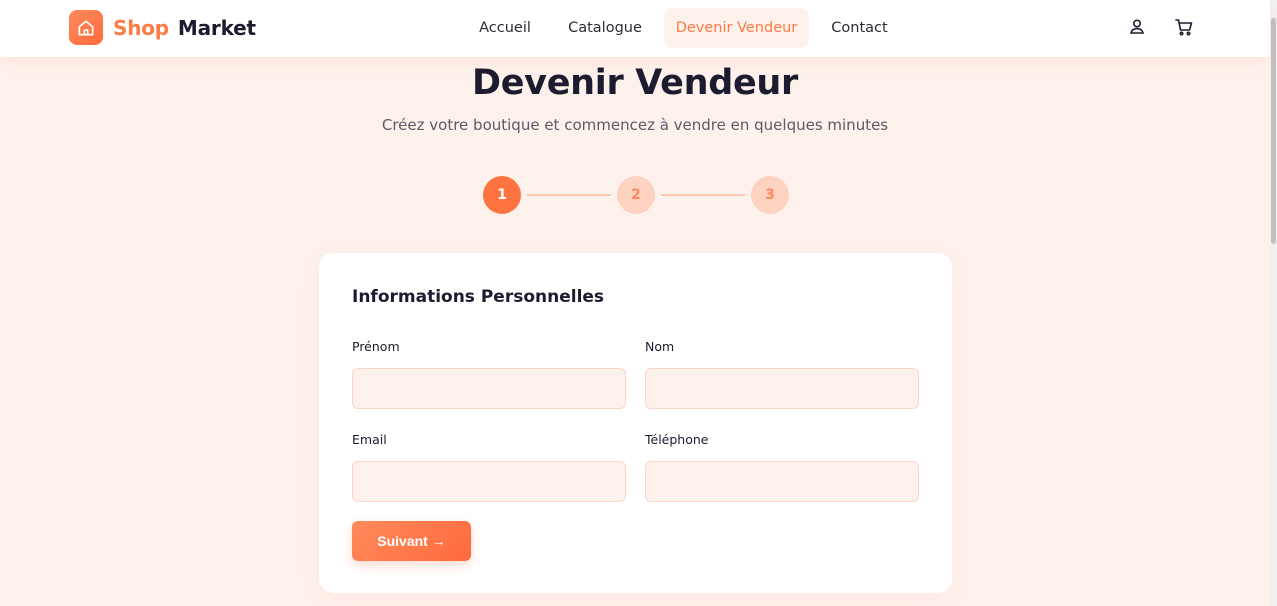 The image size is (1277, 606). What do you see at coordinates (489, 388) in the screenshot?
I see `prenom-field` at bounding box center [489, 388].